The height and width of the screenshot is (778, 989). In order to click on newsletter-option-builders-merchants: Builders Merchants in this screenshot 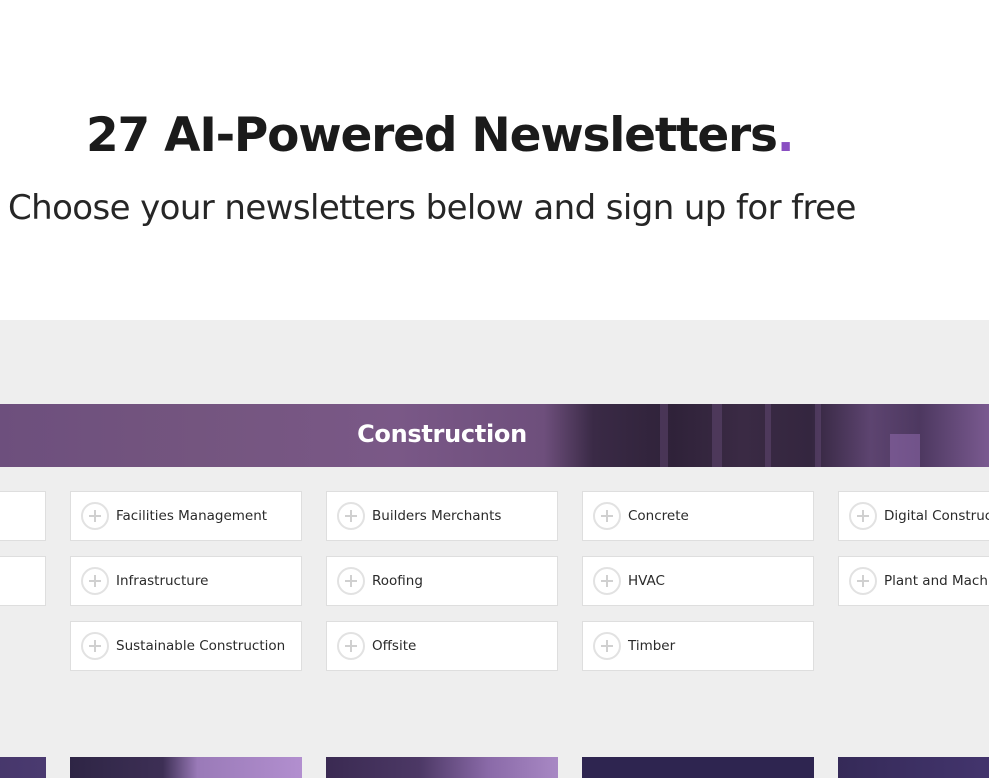, I will do `click(442, 516)`.